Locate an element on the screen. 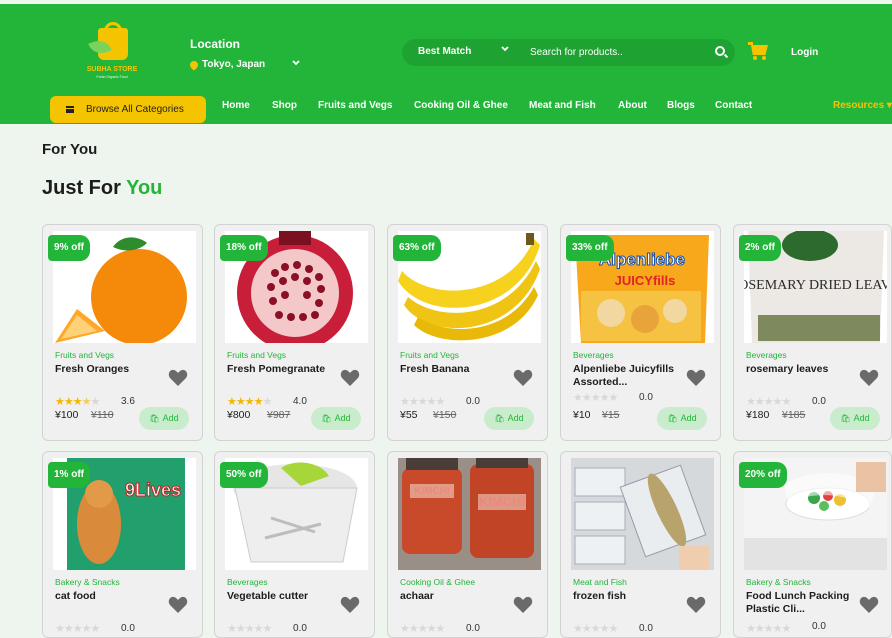 The image size is (892, 638). product-name: achaar is located at coordinates (457, 596).